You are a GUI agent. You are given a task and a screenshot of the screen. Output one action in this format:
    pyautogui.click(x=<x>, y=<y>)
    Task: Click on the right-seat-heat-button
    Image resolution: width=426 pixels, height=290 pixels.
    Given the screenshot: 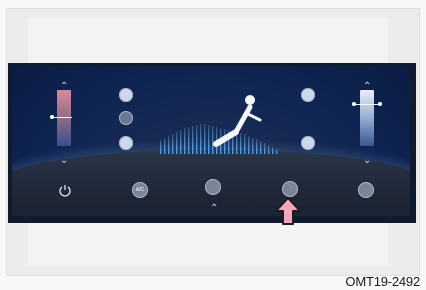 What is the action you would take?
    pyautogui.click(x=308, y=95)
    